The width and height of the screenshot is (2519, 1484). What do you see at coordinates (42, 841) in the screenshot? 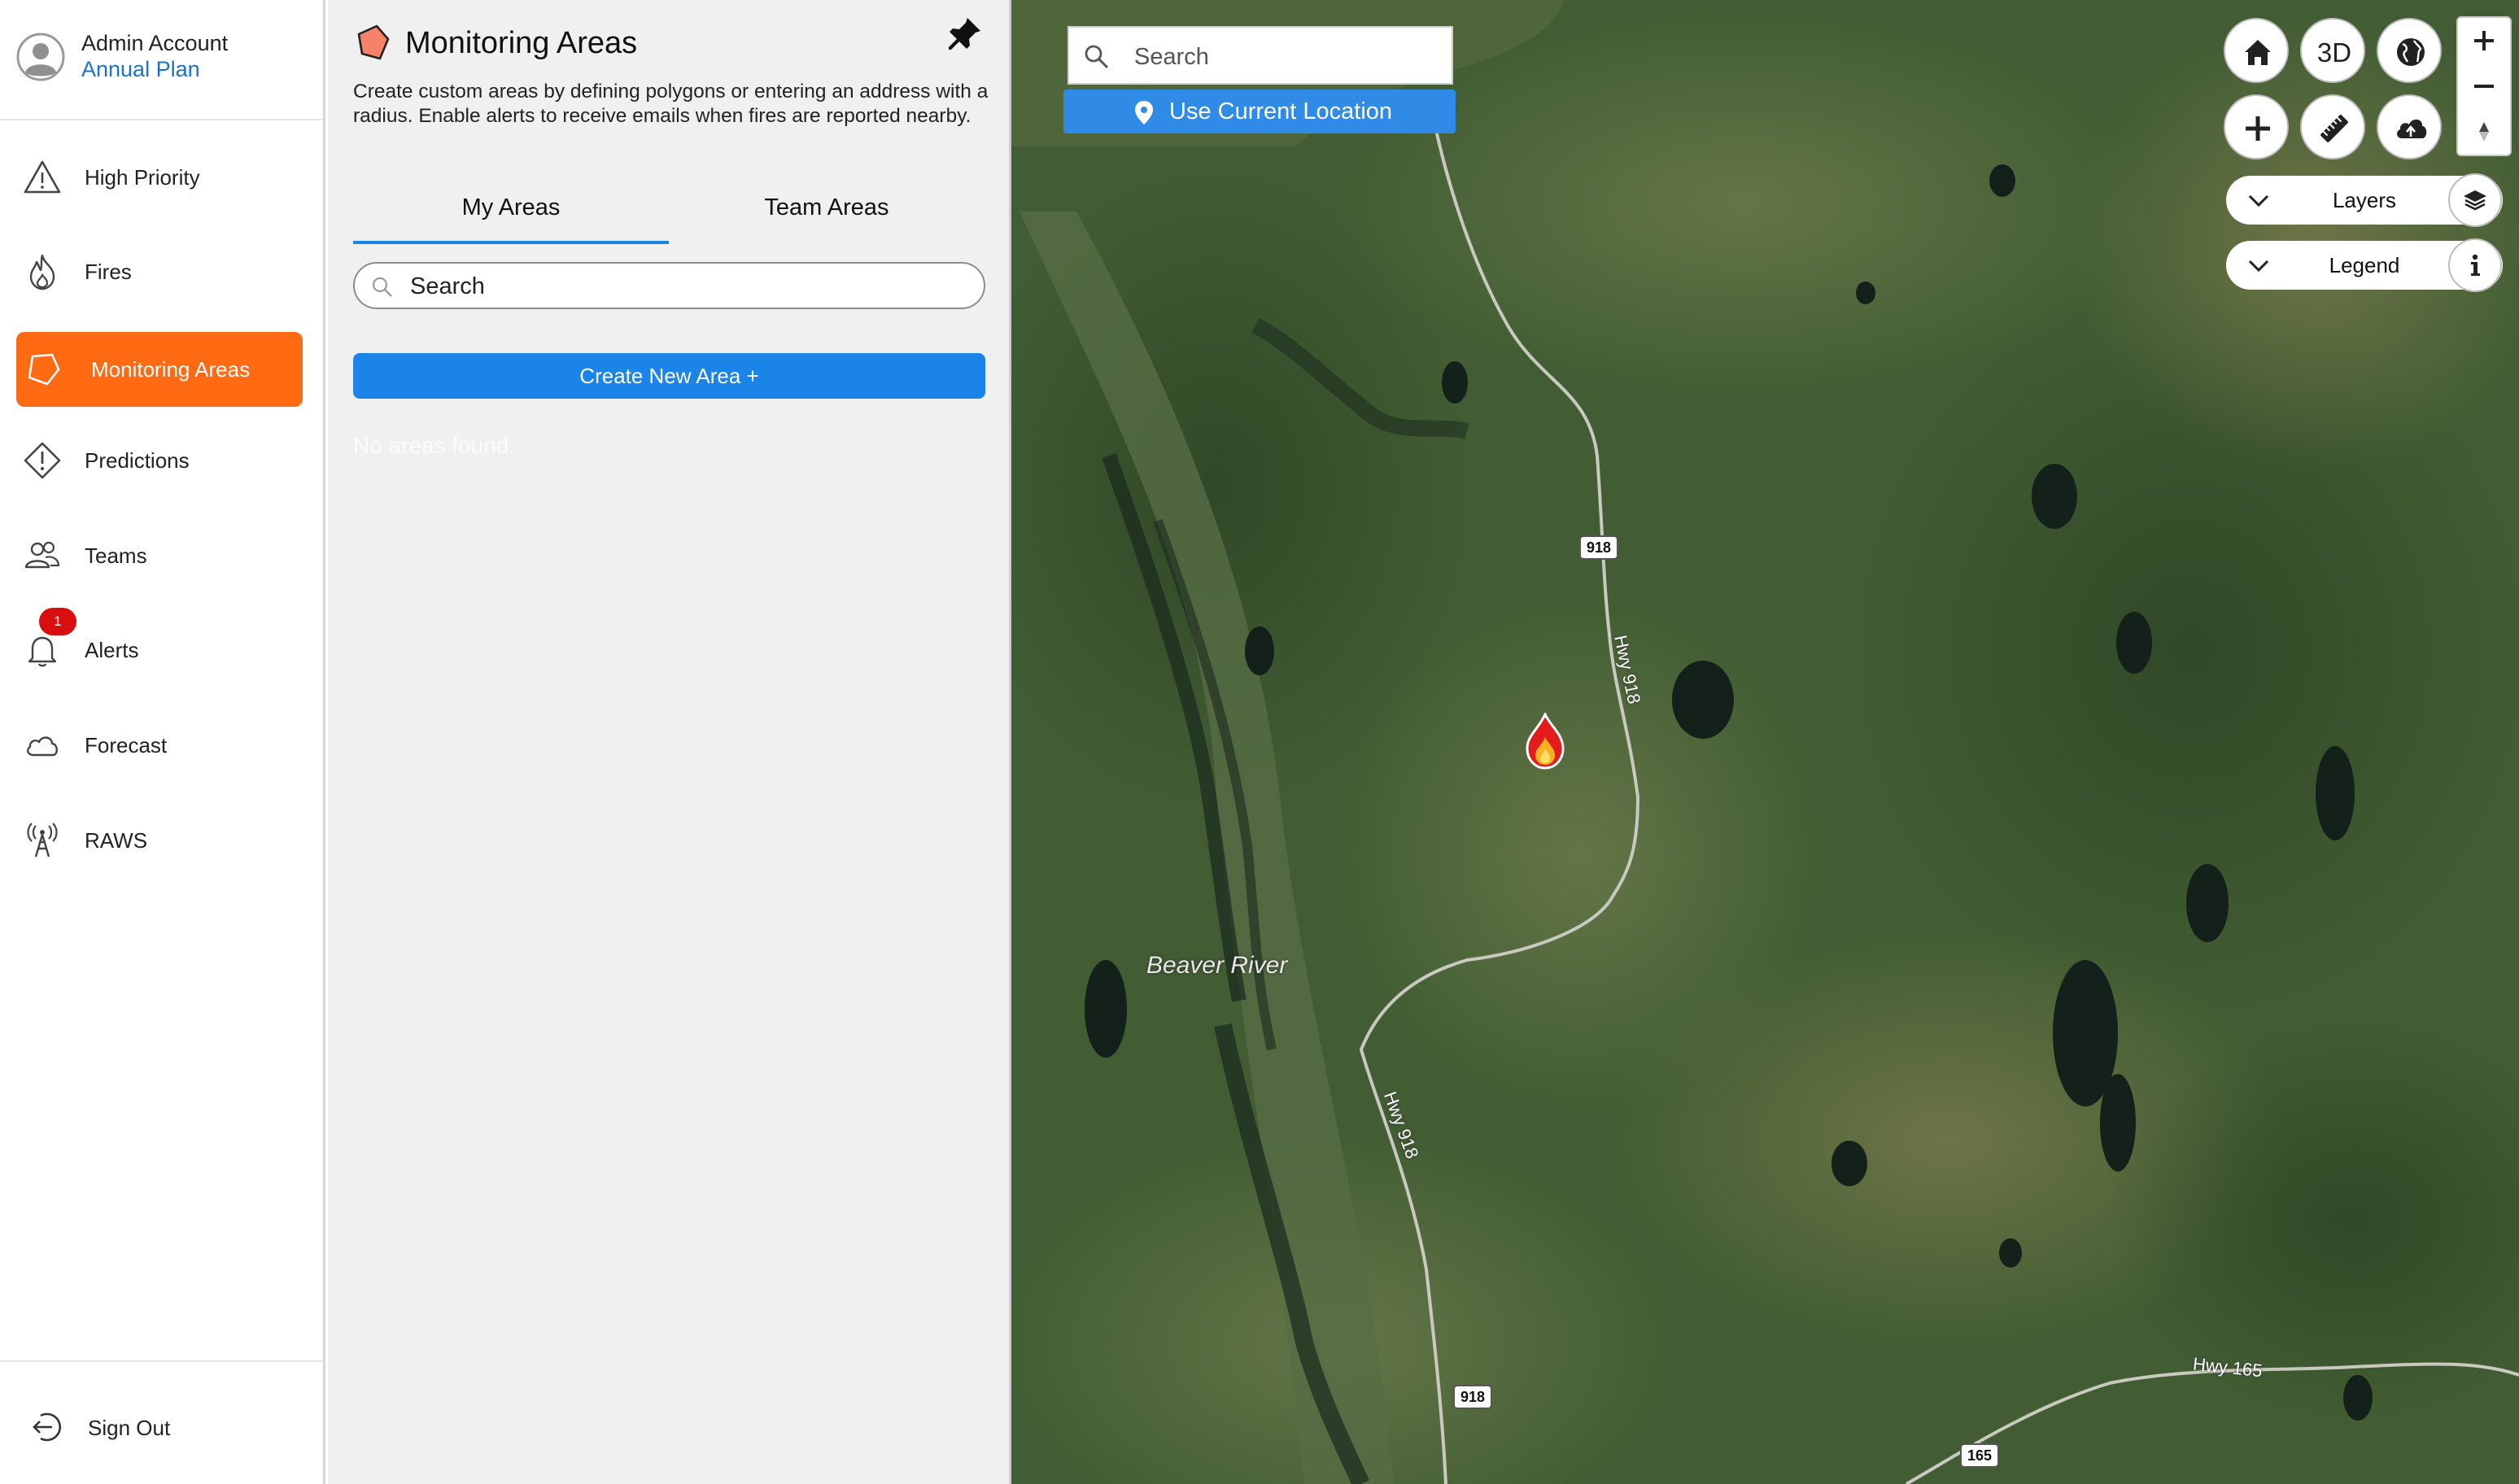
I see `tower-icon` at bounding box center [42, 841].